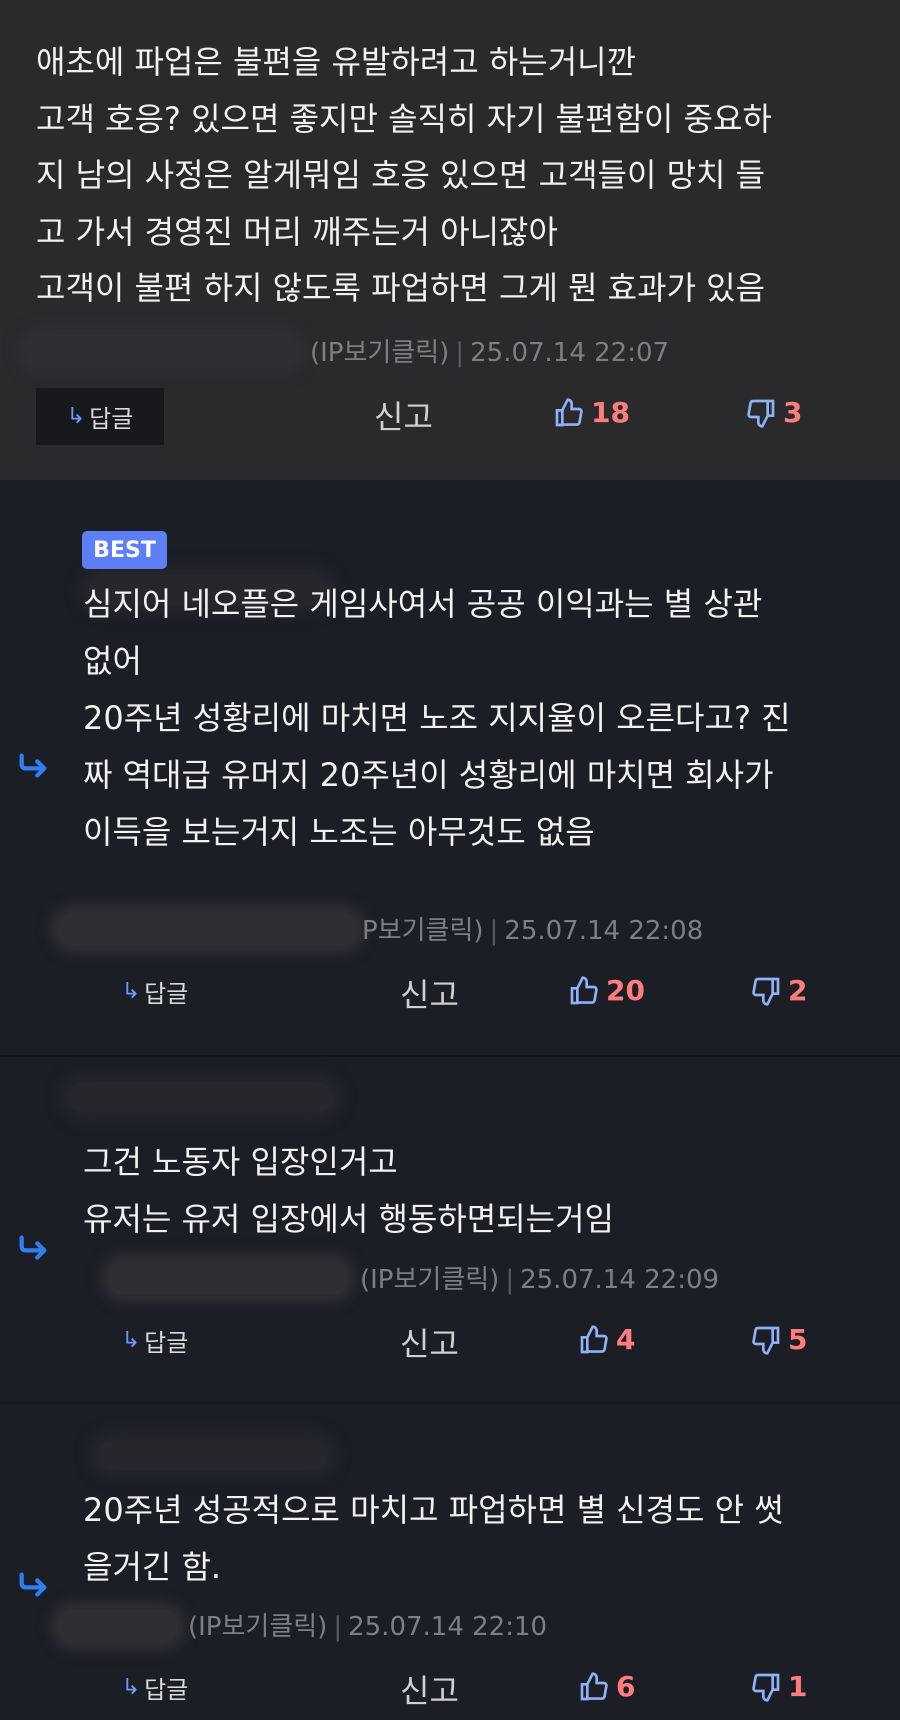 This screenshot has width=900, height=1720. I want to click on comment-meta: (IP보기클릭) | 25.07.14 22:09, so click(540, 1280).